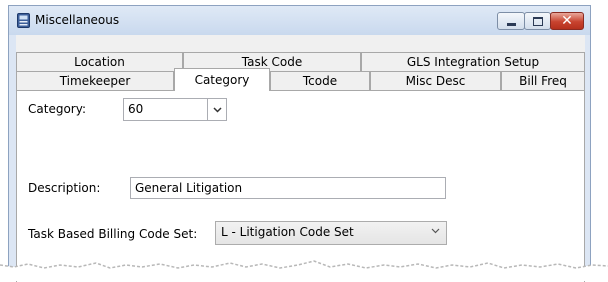 The height and width of the screenshot is (282, 608). Describe the element at coordinates (165, 109) in the screenshot. I see `category-input: 60` at that location.